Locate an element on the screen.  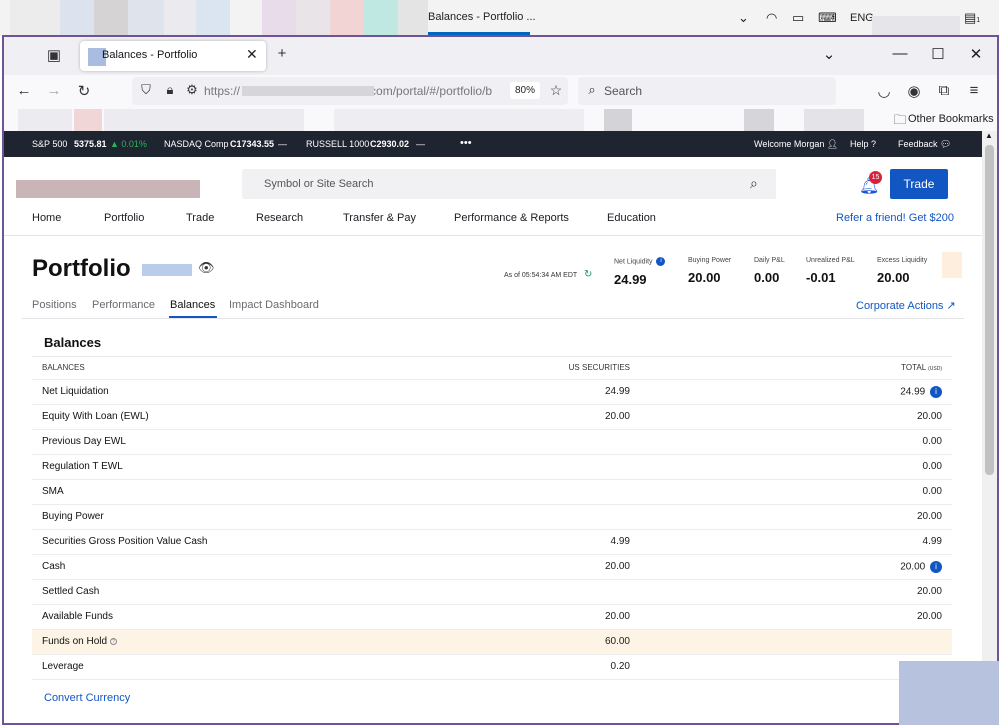
bookmark-star-icon: ☆ is located at coordinates (556, 90).